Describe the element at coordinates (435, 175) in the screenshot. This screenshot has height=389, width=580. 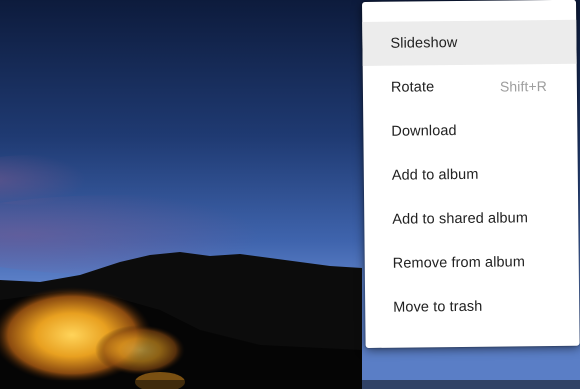
I see `menu-item-label: Add to album` at that location.